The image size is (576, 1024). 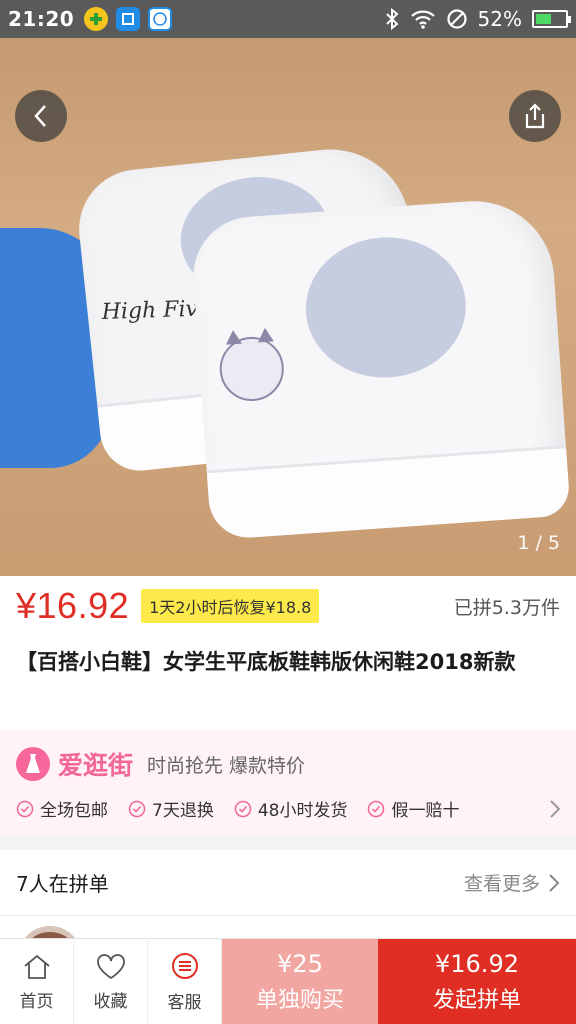 I want to click on view-more-label: 查看更多, so click(x=501, y=884).